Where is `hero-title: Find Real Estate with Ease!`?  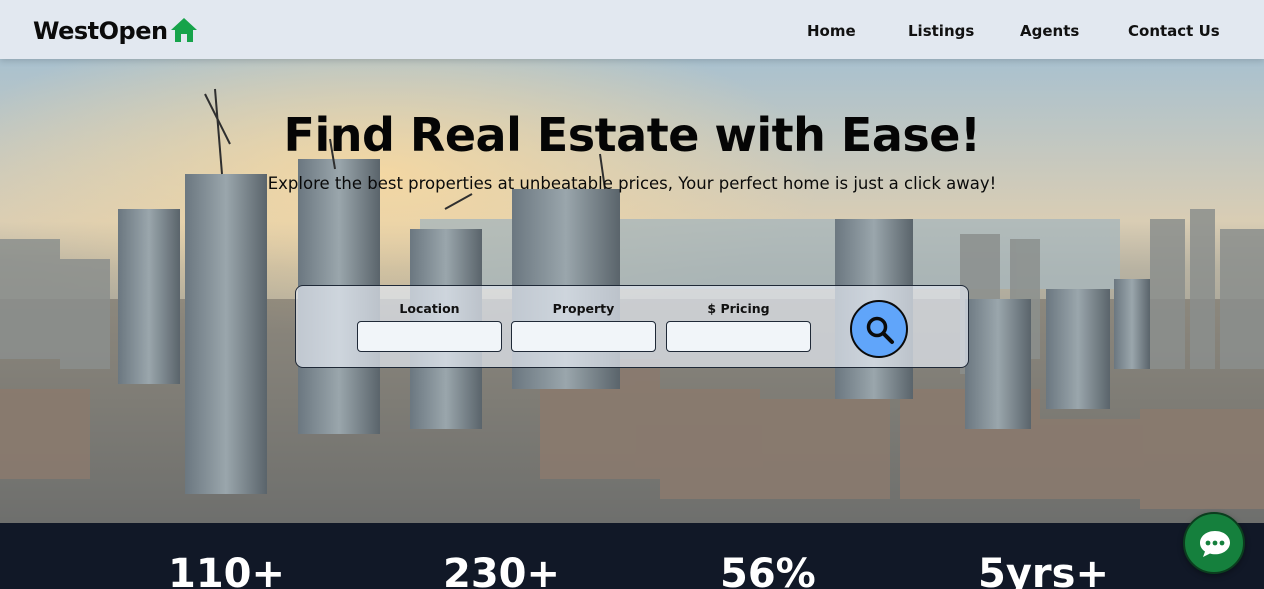
hero-title: Find Real Estate with Ease! is located at coordinates (632, 135).